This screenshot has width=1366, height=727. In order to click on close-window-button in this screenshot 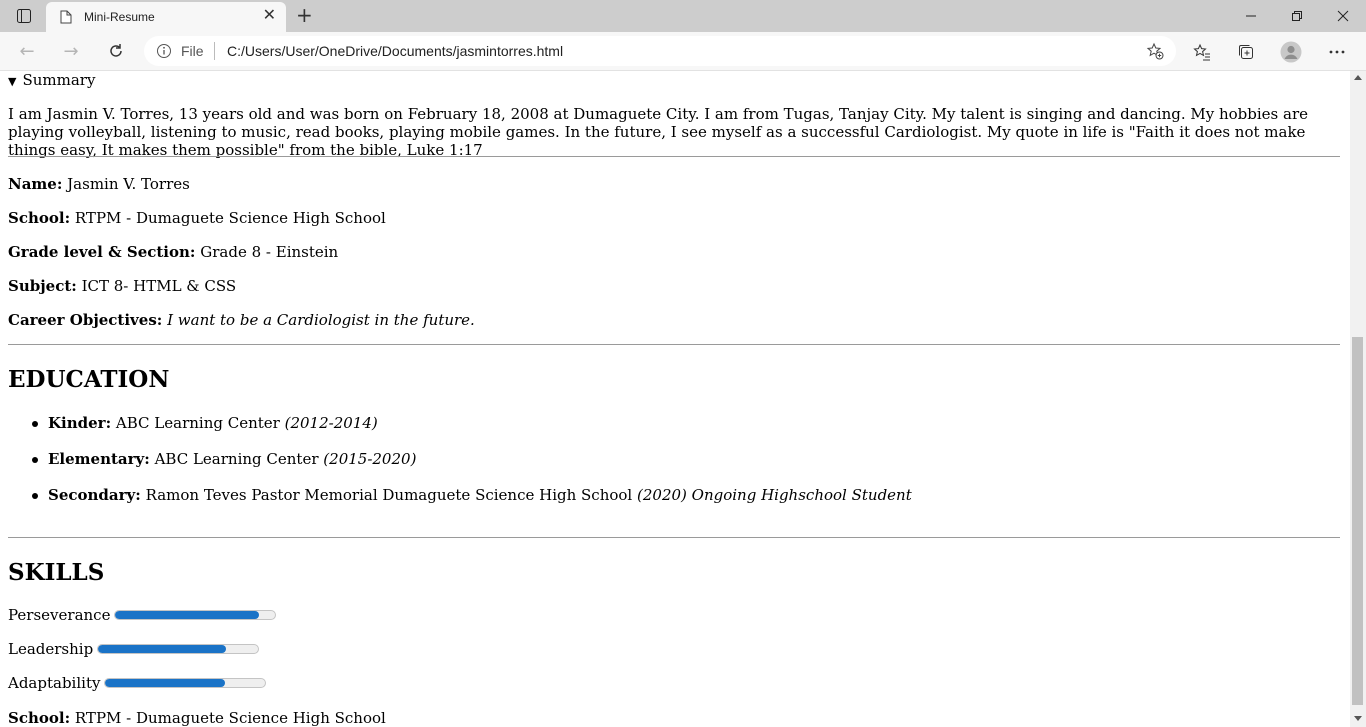, I will do `click(1343, 16)`.